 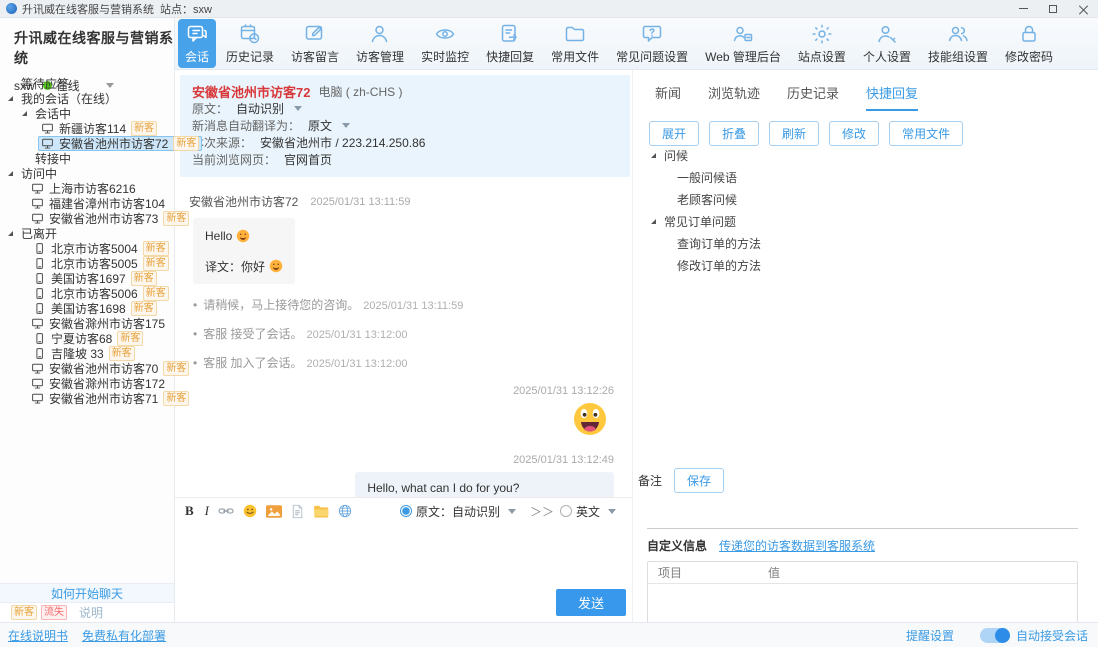 What do you see at coordinates (926, 133) in the screenshot?
I see `action-button-常用文件: 常用文件` at bounding box center [926, 133].